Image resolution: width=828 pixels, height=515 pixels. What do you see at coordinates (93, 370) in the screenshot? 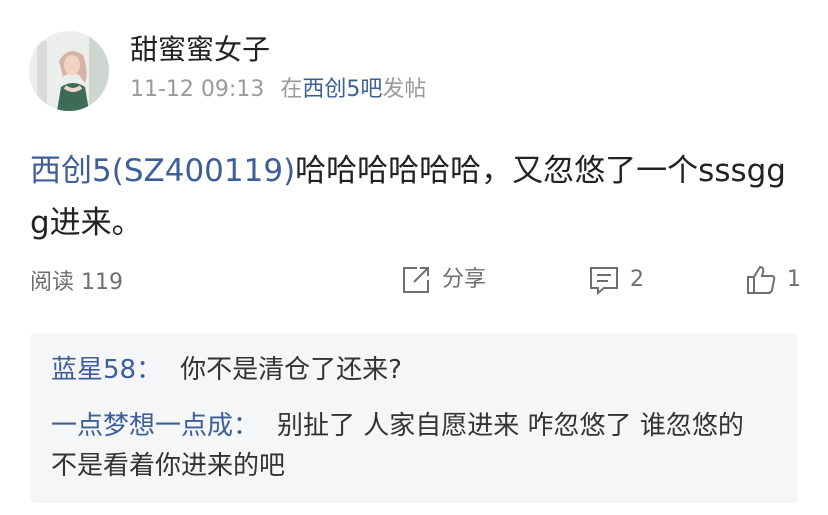
I see `reply-author: 蓝星58` at bounding box center [93, 370].